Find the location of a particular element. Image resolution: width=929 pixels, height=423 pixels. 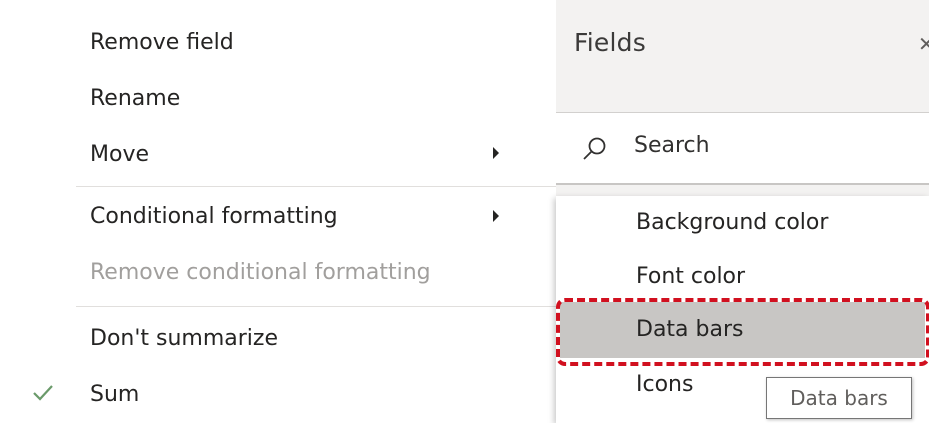

menu-item-rename: Rename is located at coordinates (135, 98).